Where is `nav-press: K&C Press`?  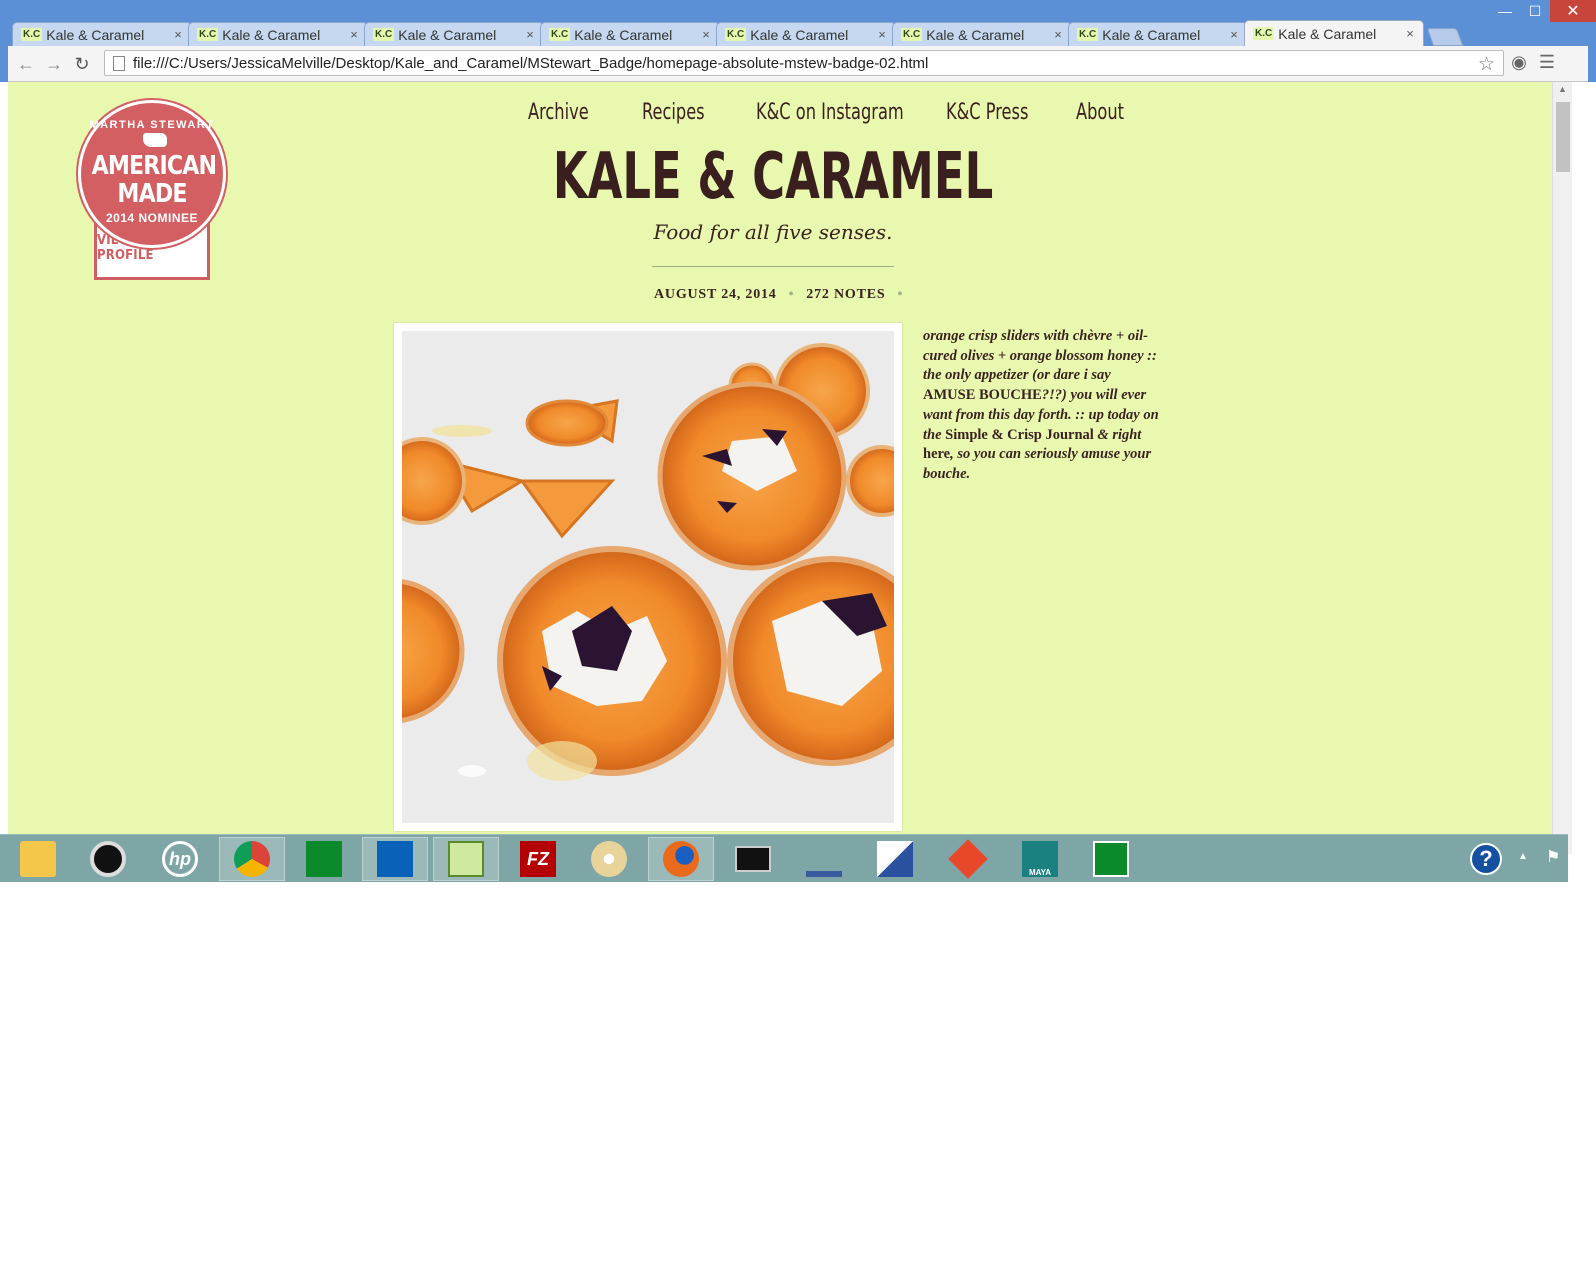
nav-press: K&C Press is located at coordinates (988, 112).